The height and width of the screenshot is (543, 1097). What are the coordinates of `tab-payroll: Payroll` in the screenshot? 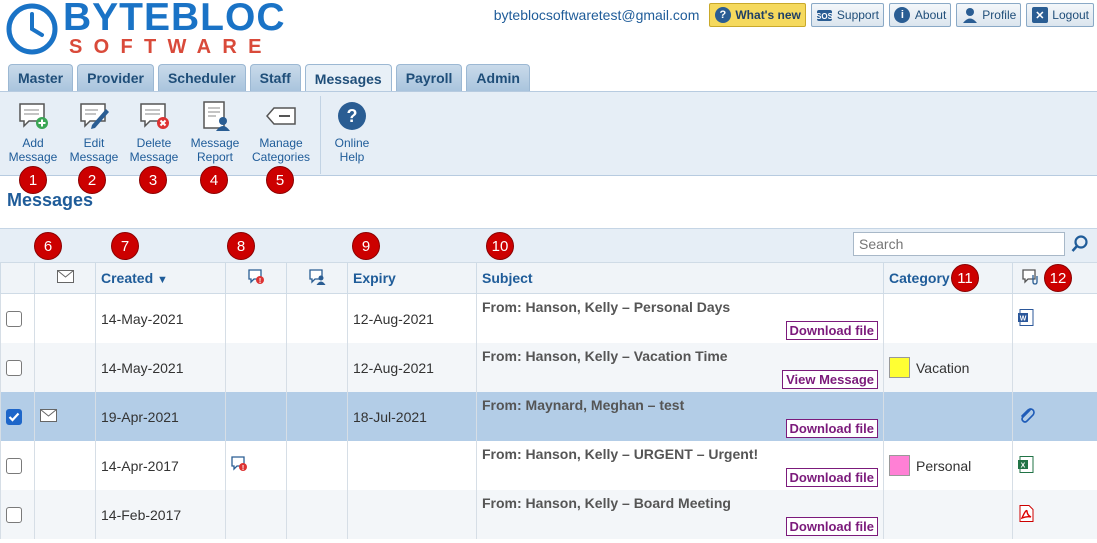 It's located at (429, 77).